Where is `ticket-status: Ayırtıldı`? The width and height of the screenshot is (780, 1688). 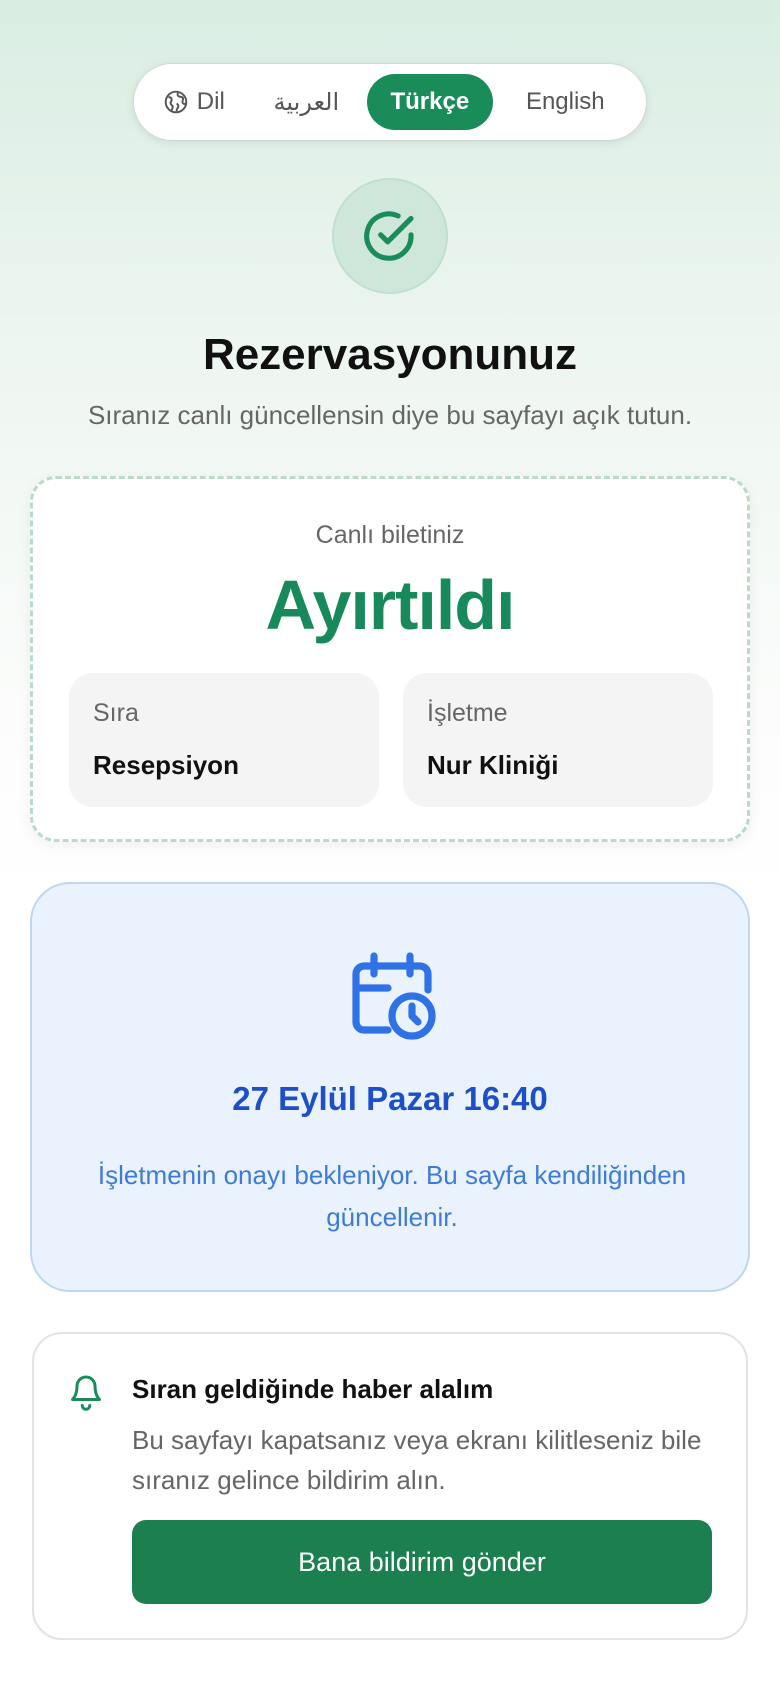
ticket-status: Ayırtıldı is located at coordinates (390, 605).